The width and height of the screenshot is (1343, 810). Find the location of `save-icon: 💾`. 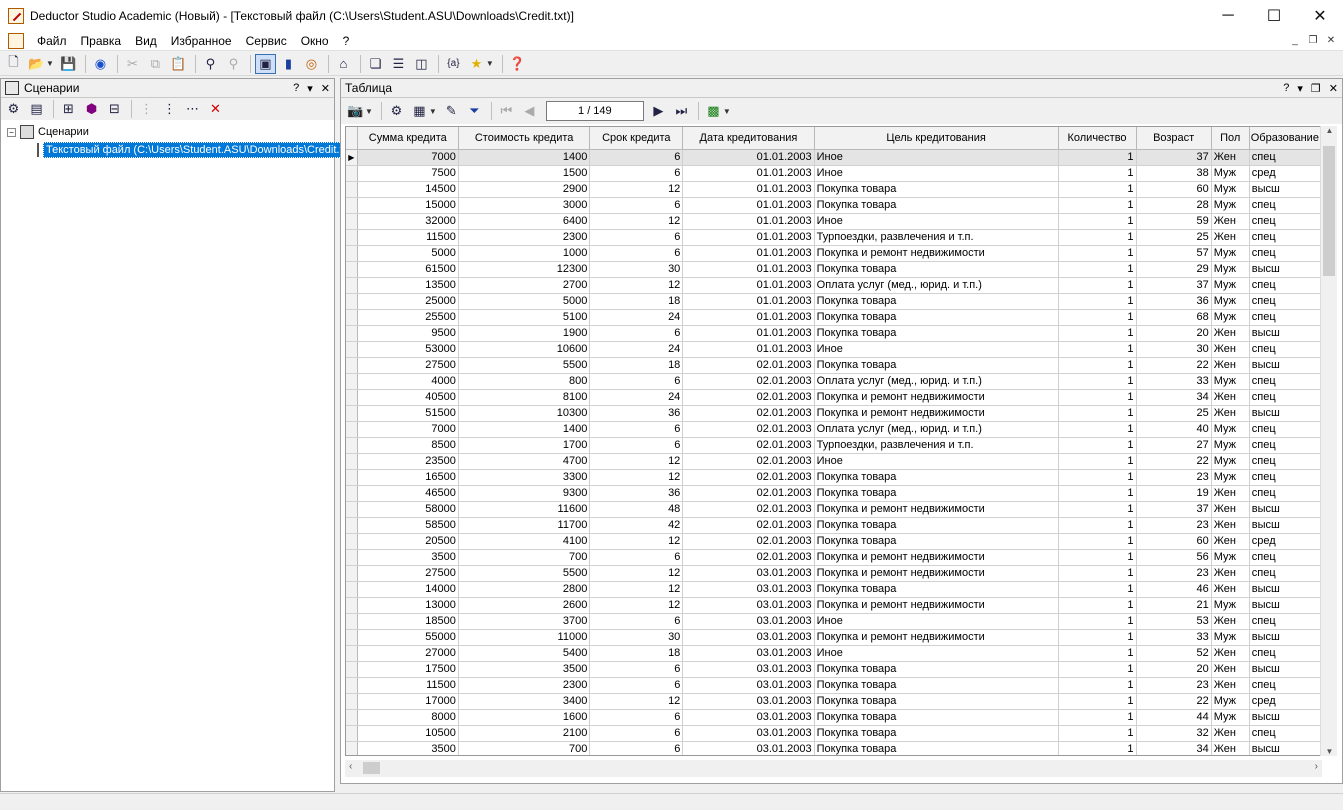

save-icon: 💾 is located at coordinates (68, 64).